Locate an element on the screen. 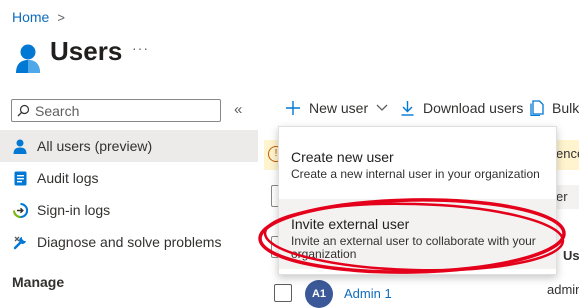 The image size is (579, 308). search-input is located at coordinates (125, 110).